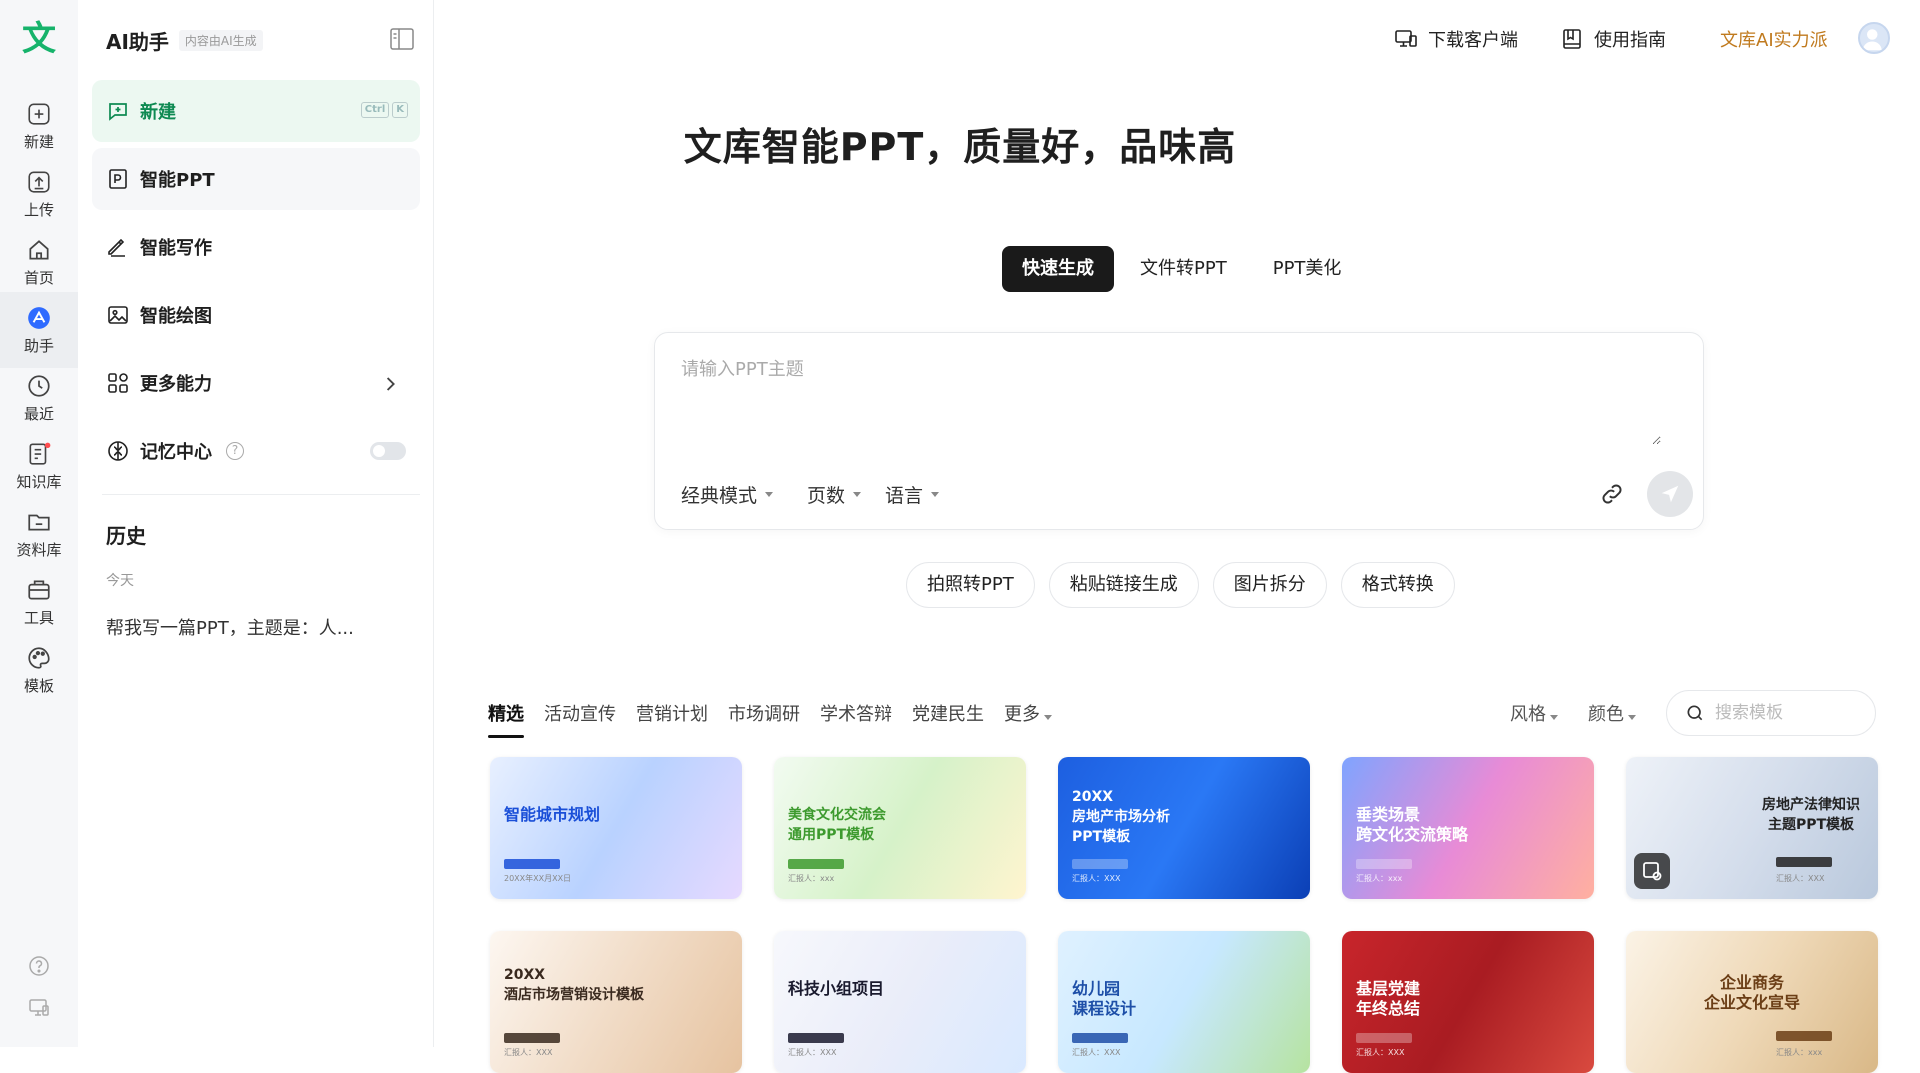  Describe the element at coordinates (39, 330) in the screenshot. I see `rail-item-assistant: 助手` at that location.